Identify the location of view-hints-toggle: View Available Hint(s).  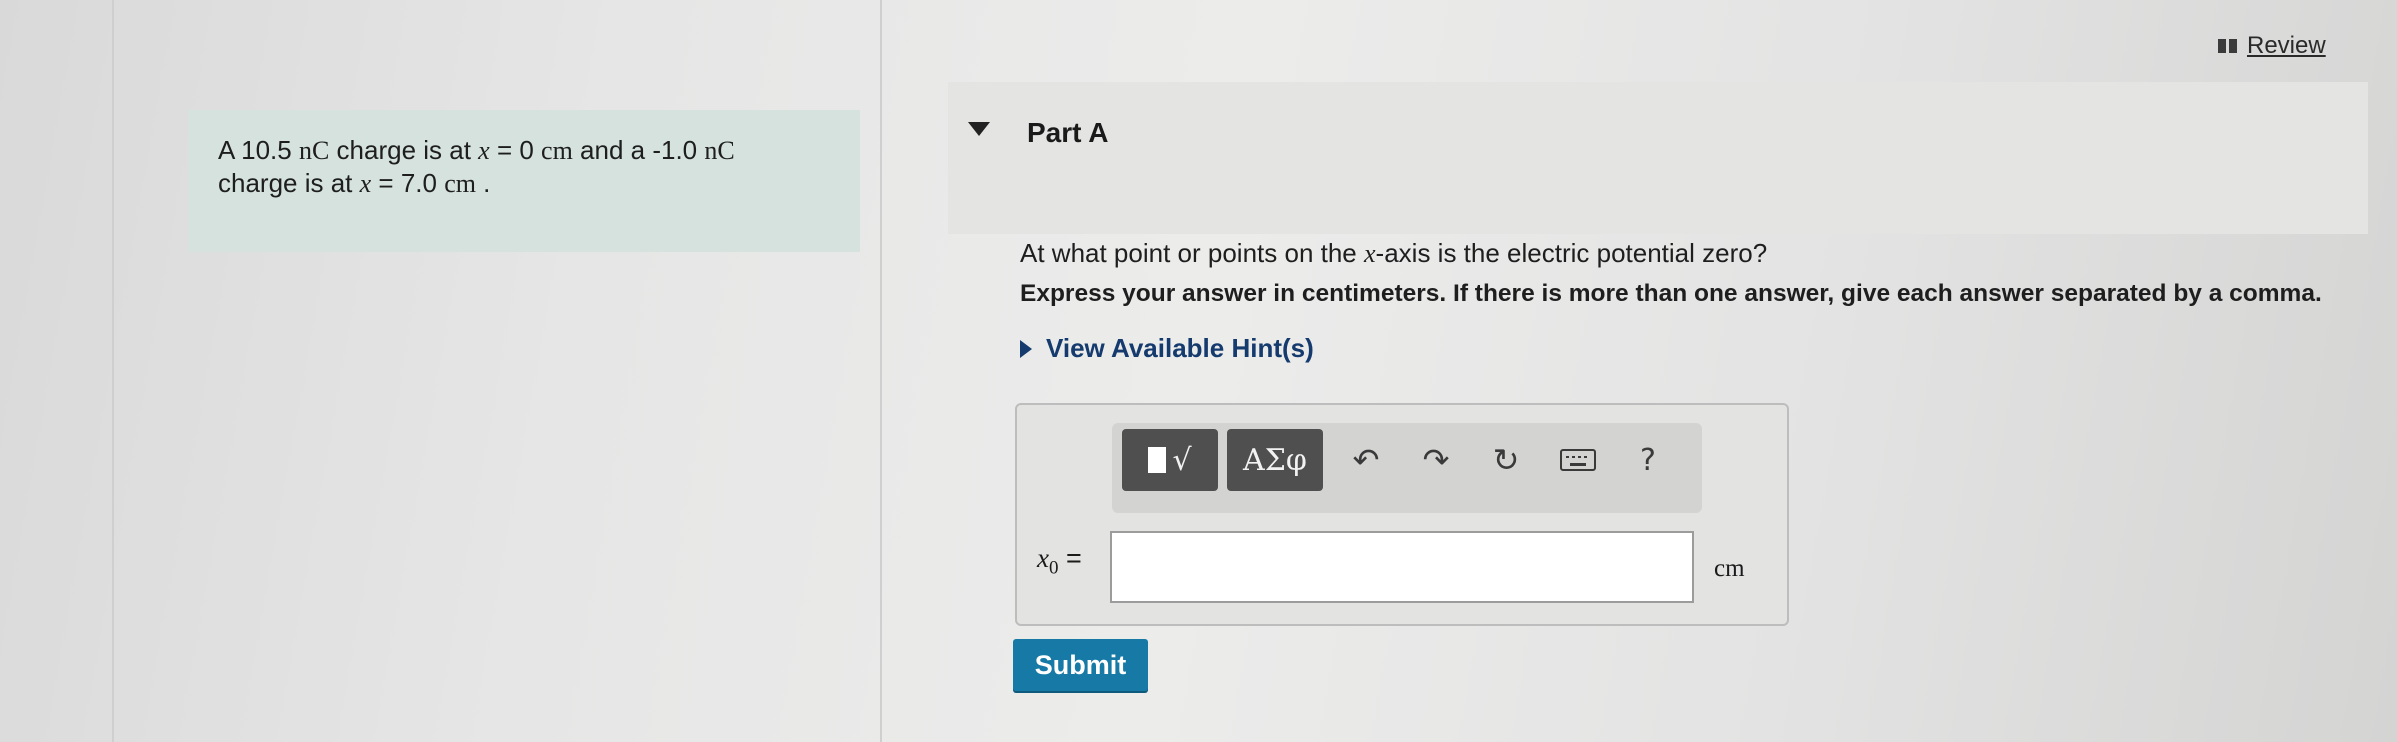
(1167, 348).